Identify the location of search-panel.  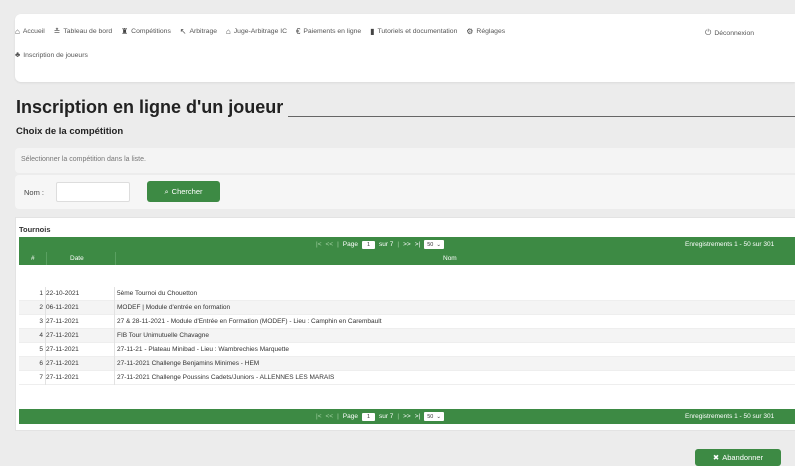
(405, 192).